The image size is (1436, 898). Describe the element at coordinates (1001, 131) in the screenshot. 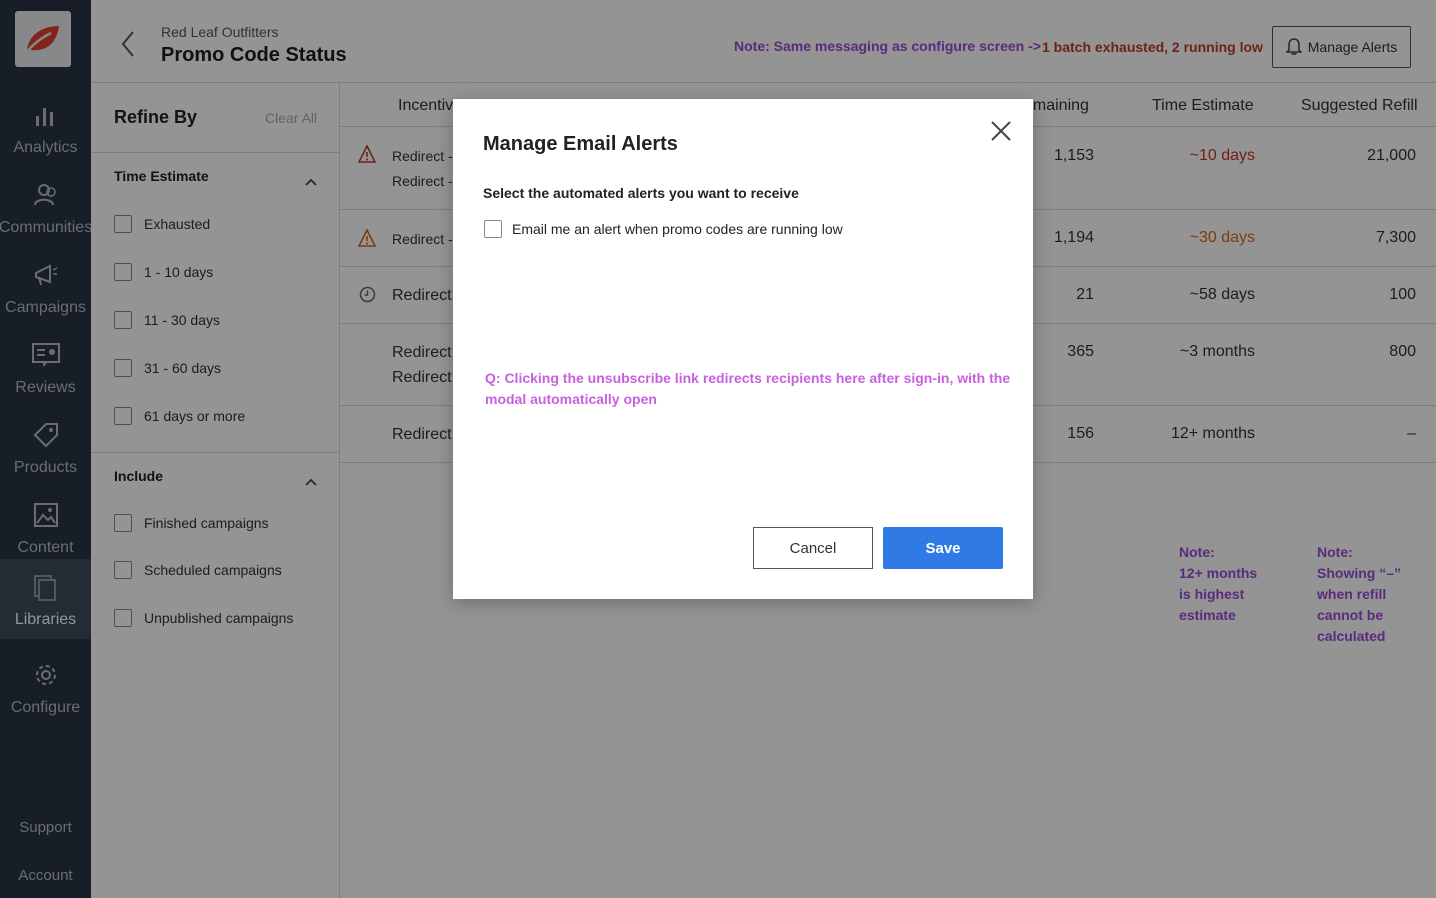

I see `close-icon` at that location.